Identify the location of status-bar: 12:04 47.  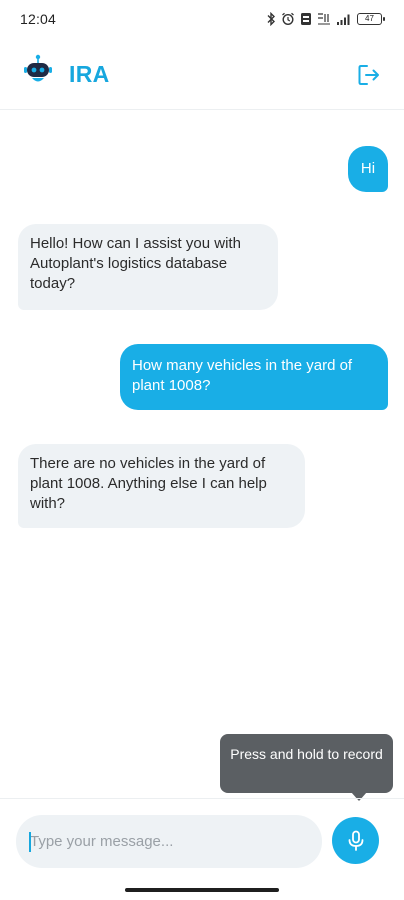
(202, 19).